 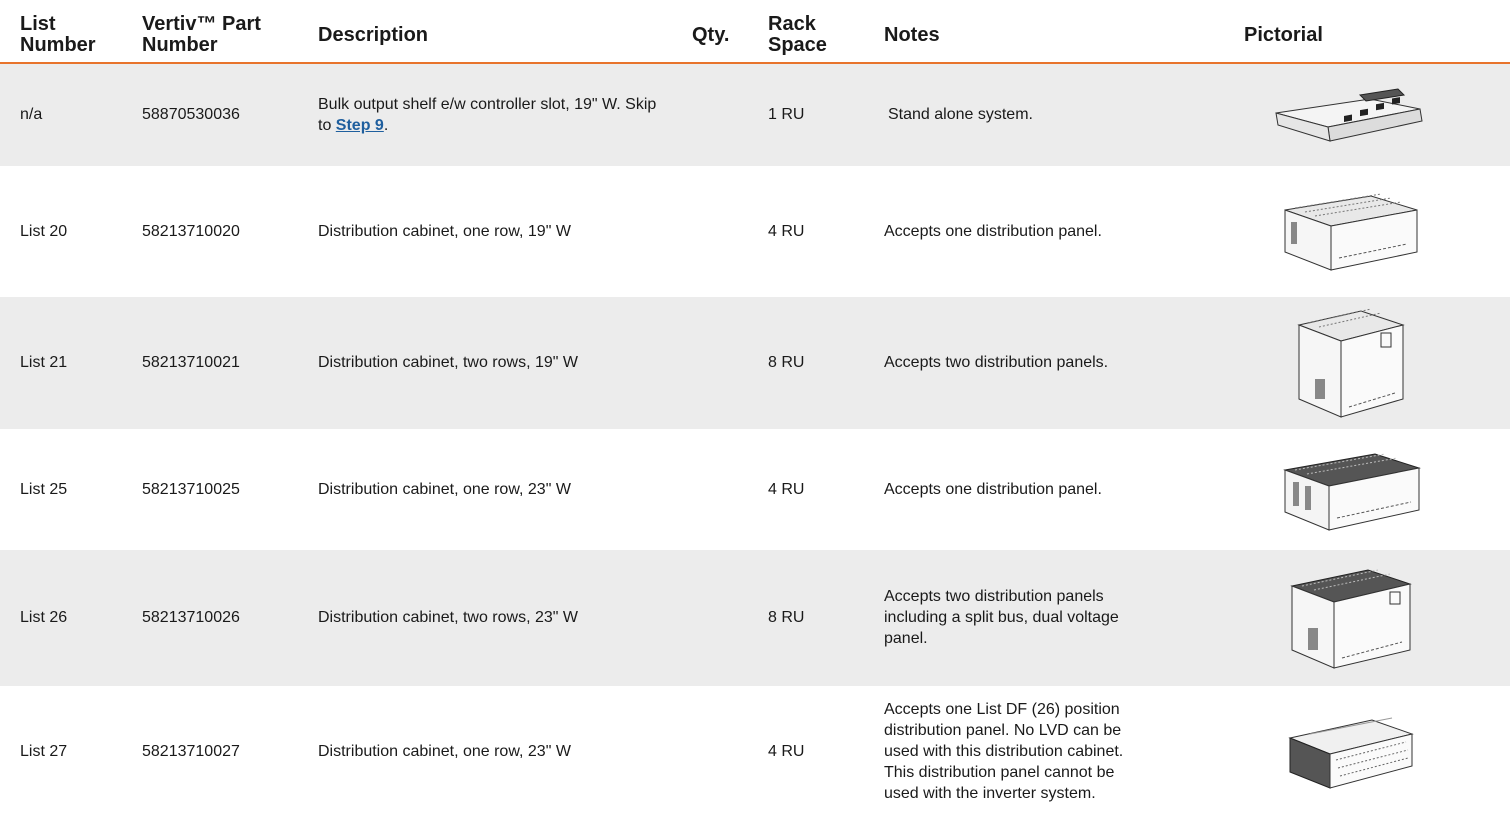 What do you see at coordinates (484, 231) in the screenshot?
I see `description-cell: Distribution cabinet, one row, 19" W` at bounding box center [484, 231].